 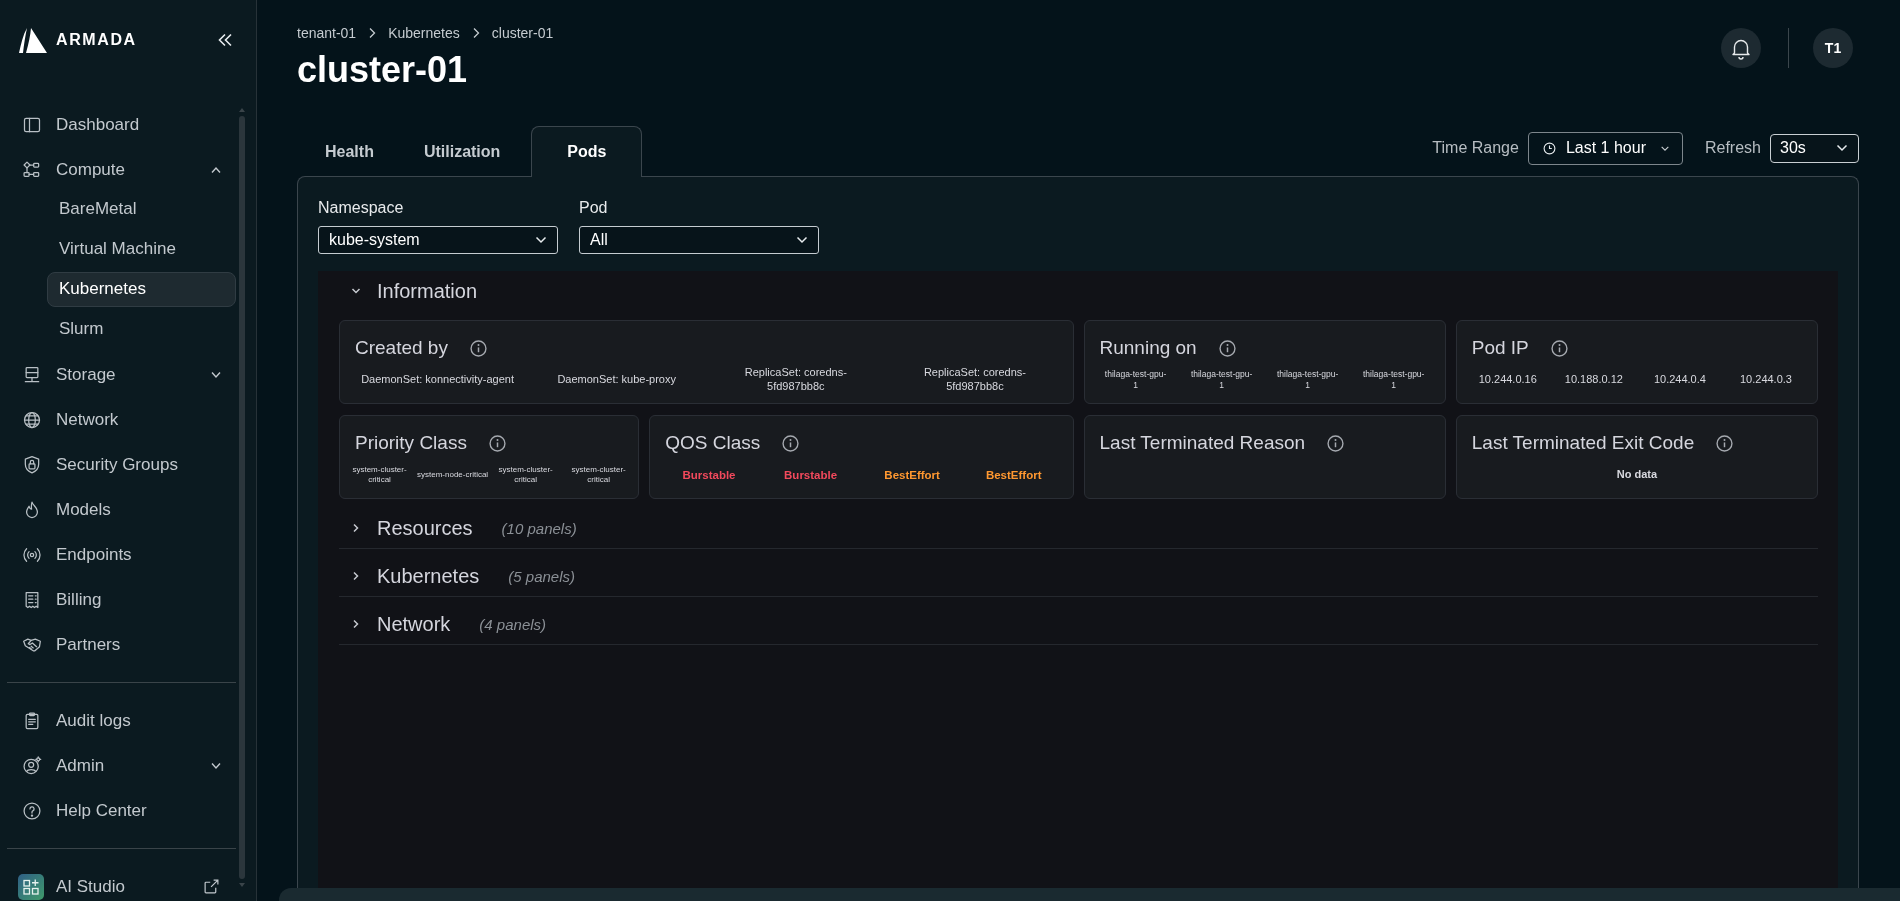 I want to click on nav-item: Help Center, so click(x=118, y=810).